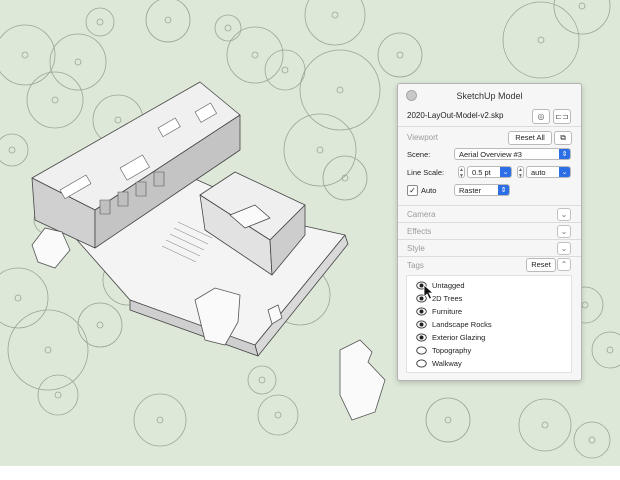 The image size is (620, 480). Describe the element at coordinates (564, 264) in the screenshot. I see `chevron-up-icon: ⌃` at that location.